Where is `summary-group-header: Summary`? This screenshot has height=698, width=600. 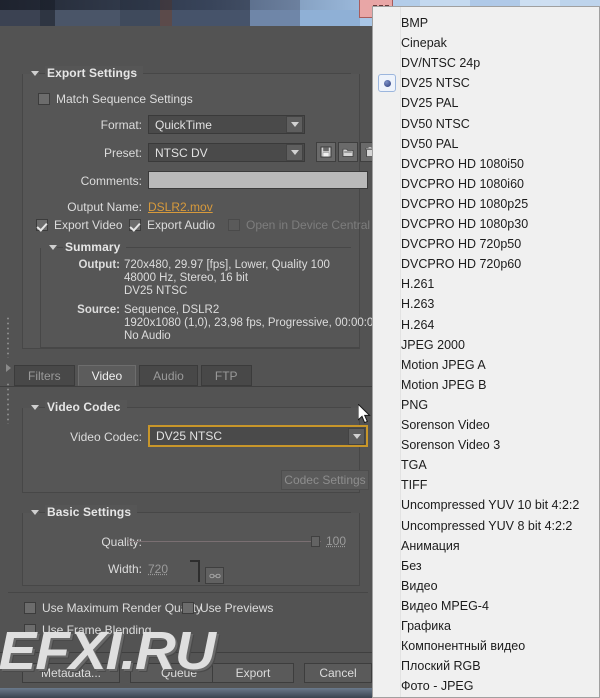
summary-group-header: Summary is located at coordinates (88, 247).